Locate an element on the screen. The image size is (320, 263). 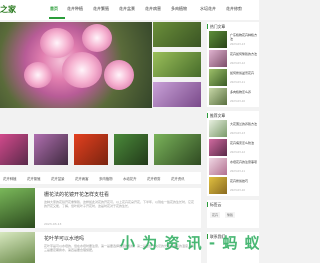
sidebar-tags-box: 标签云 花卉 繁殖 is located at coordinates (233, 214).